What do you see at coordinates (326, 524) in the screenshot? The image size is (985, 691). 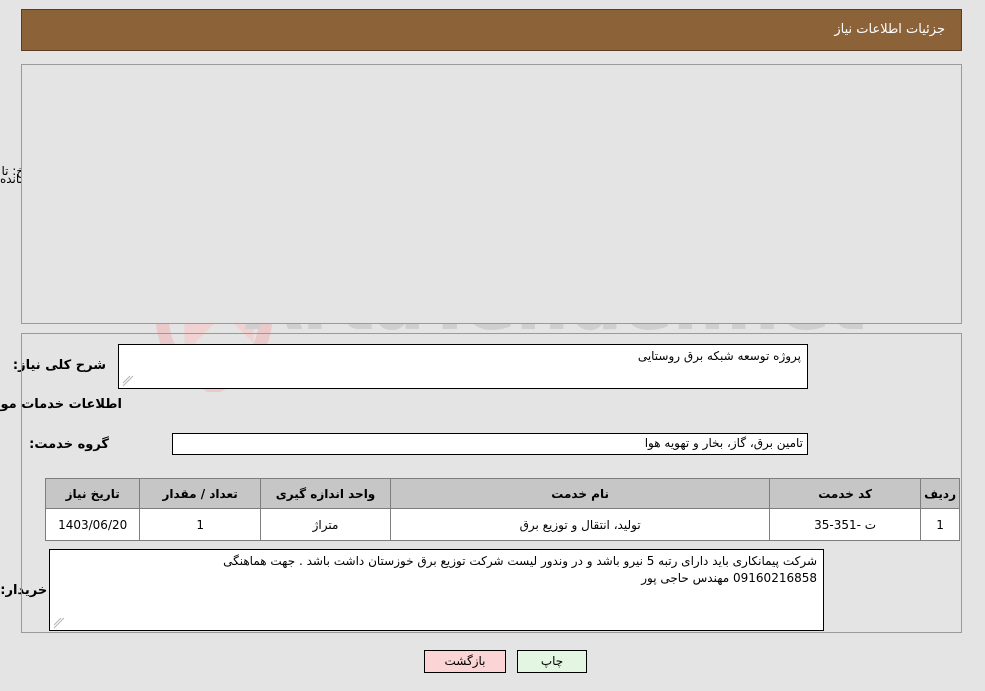 I see `cell-unit: متراژ` at bounding box center [326, 524].